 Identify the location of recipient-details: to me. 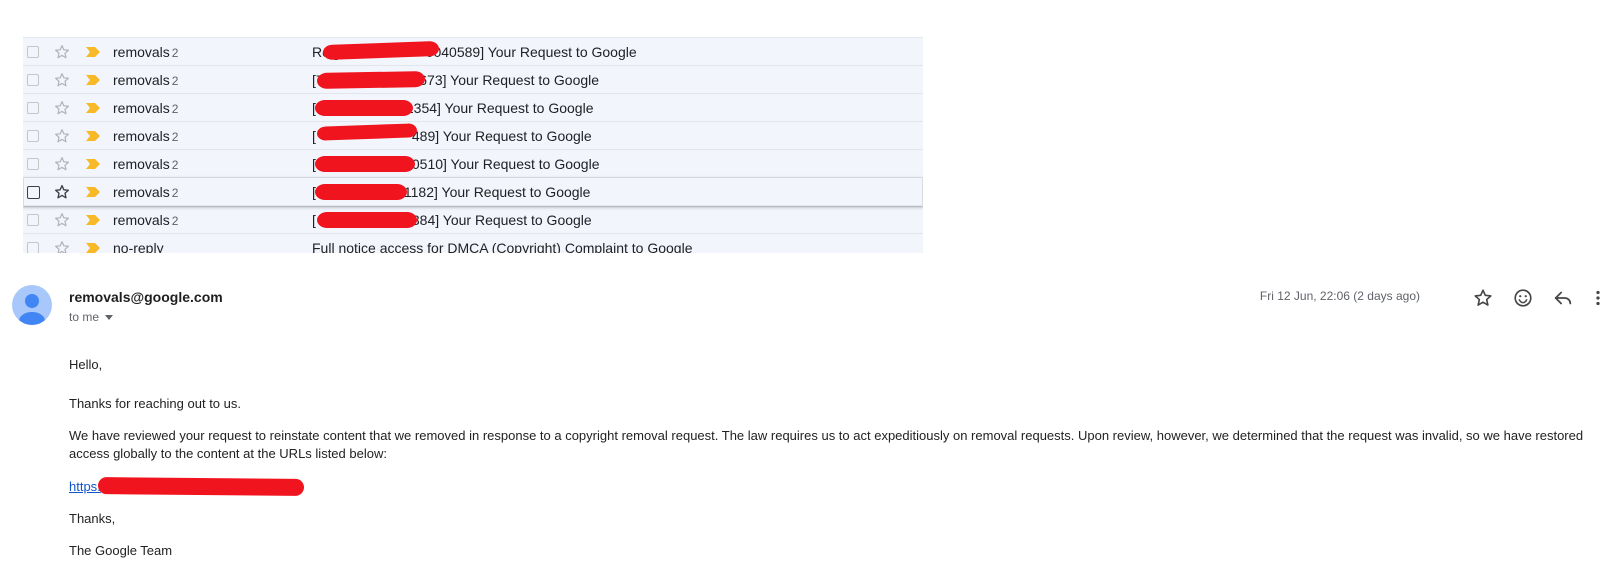
(91, 317).